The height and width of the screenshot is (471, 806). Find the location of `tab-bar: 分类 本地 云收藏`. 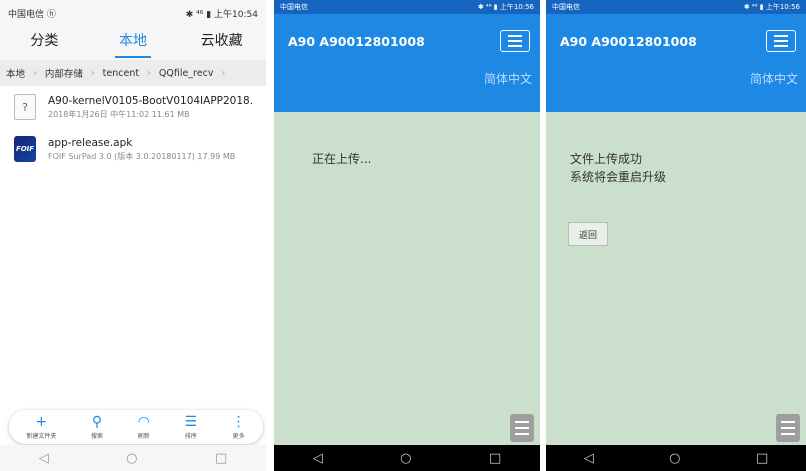

tab-bar: 分类 本地 云收藏 is located at coordinates (133, 43).